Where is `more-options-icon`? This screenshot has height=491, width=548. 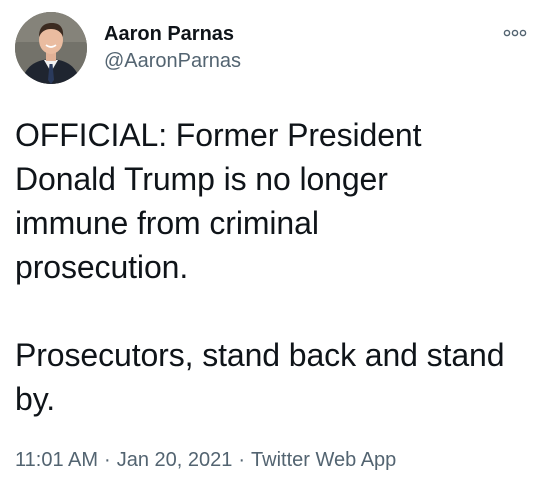
more-options-icon is located at coordinates (515, 32).